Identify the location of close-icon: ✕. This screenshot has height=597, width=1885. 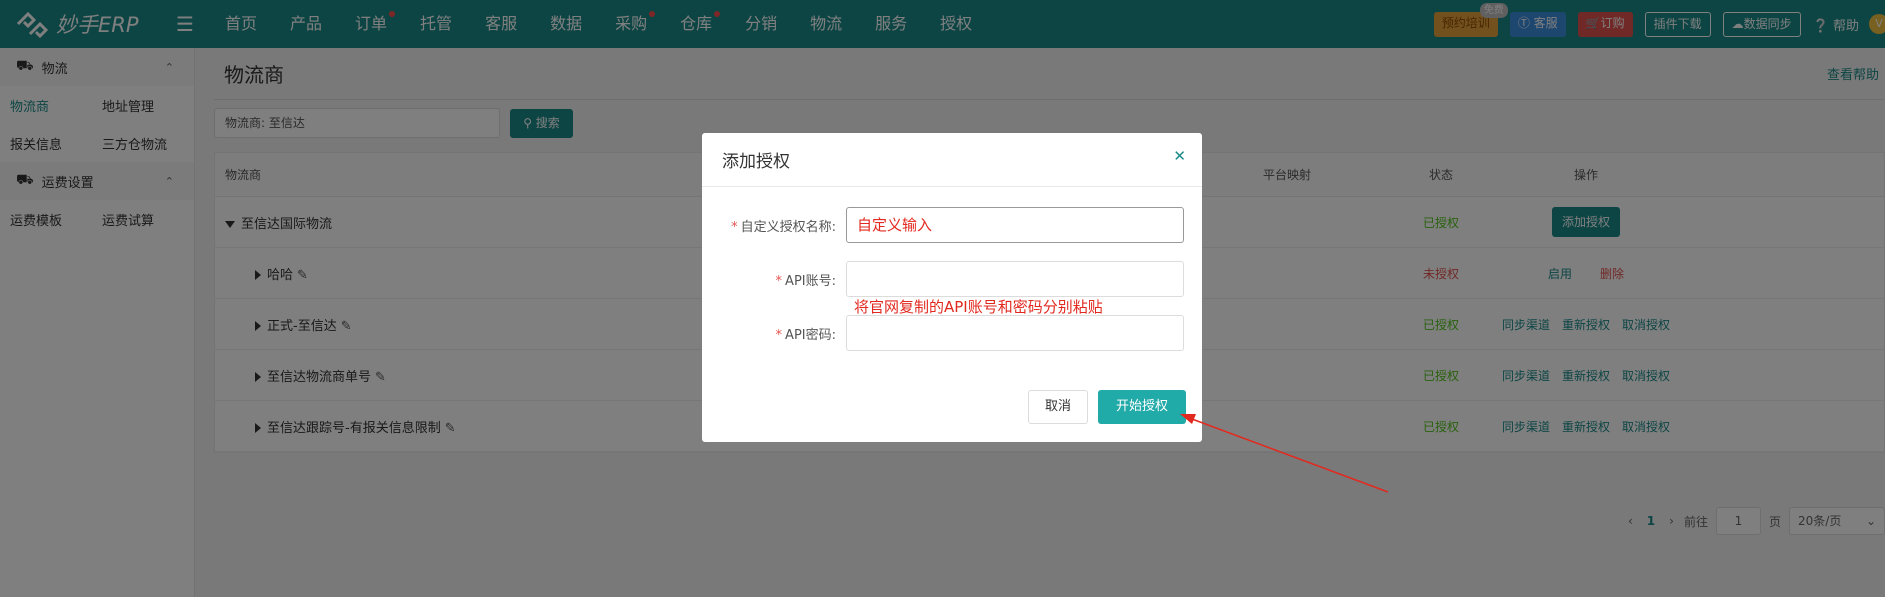
(1179, 156).